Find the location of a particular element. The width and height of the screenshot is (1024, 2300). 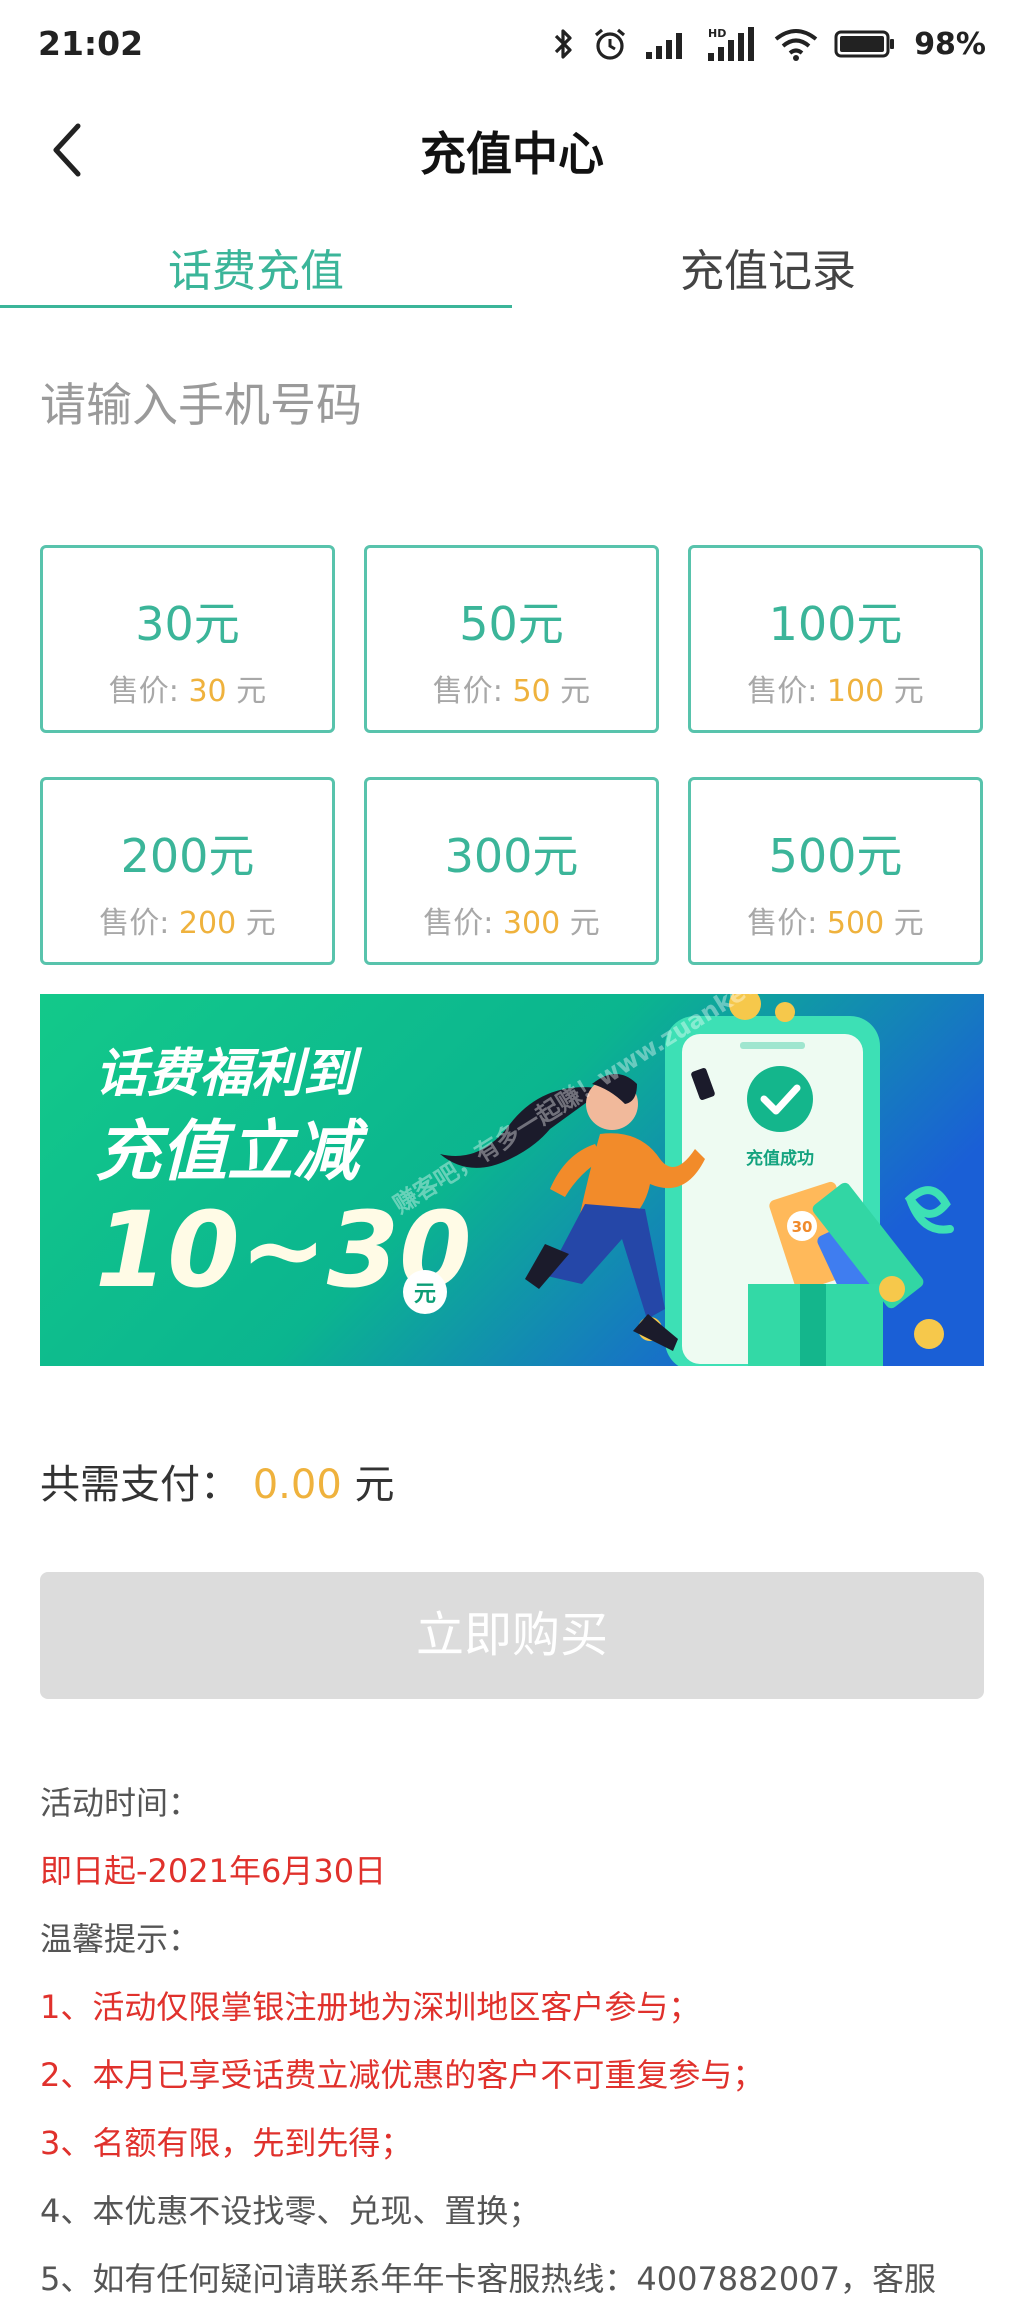

phone-number-input is located at coordinates (512, 405).